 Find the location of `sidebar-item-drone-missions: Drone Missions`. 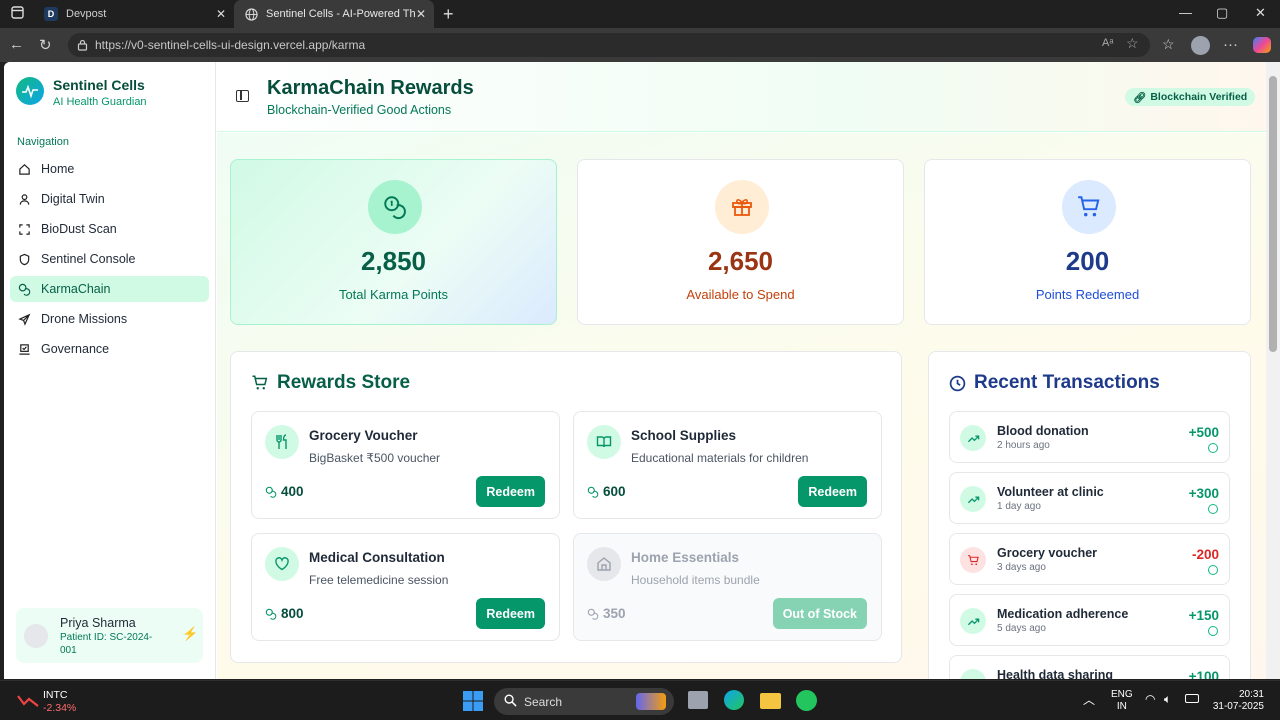

sidebar-item-drone-missions: Drone Missions is located at coordinates (109, 319).